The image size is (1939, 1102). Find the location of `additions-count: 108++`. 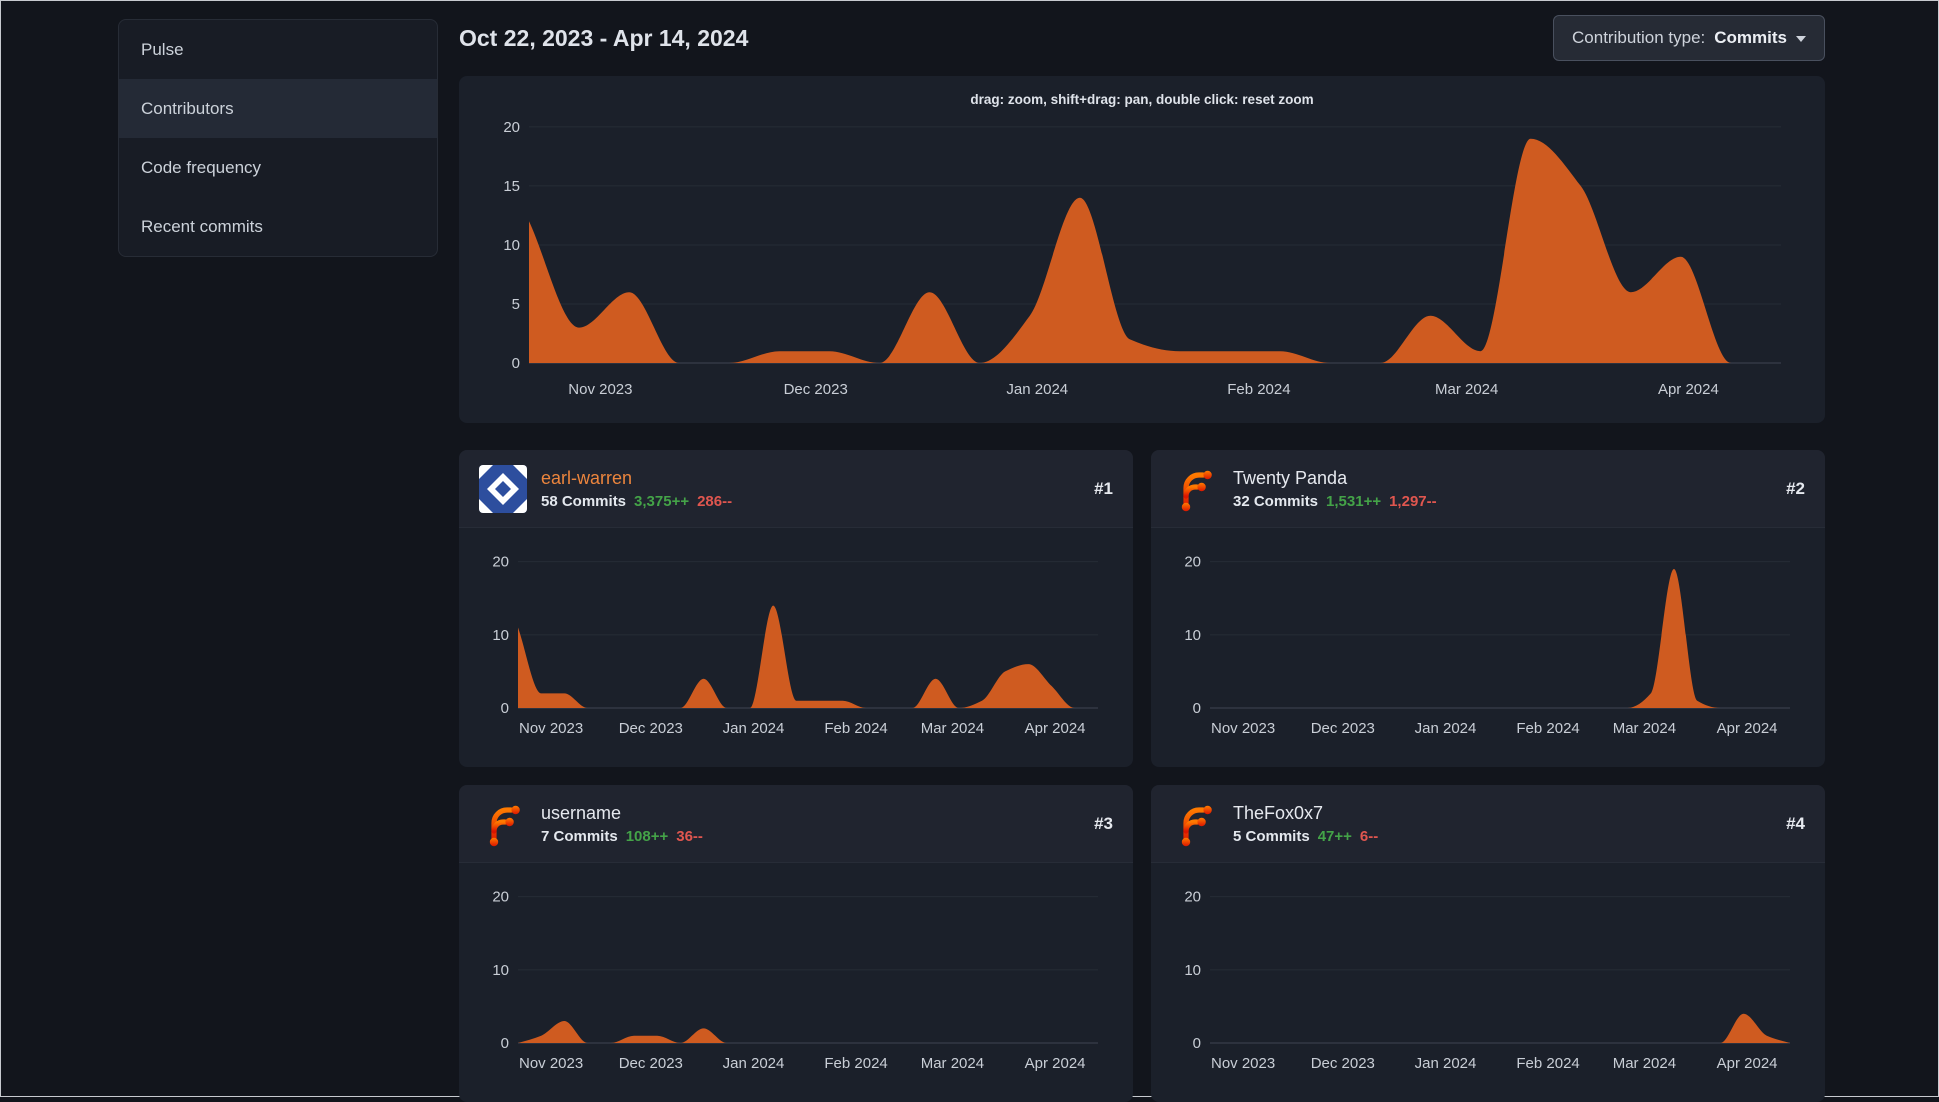

additions-count: 108++ is located at coordinates (647, 836).